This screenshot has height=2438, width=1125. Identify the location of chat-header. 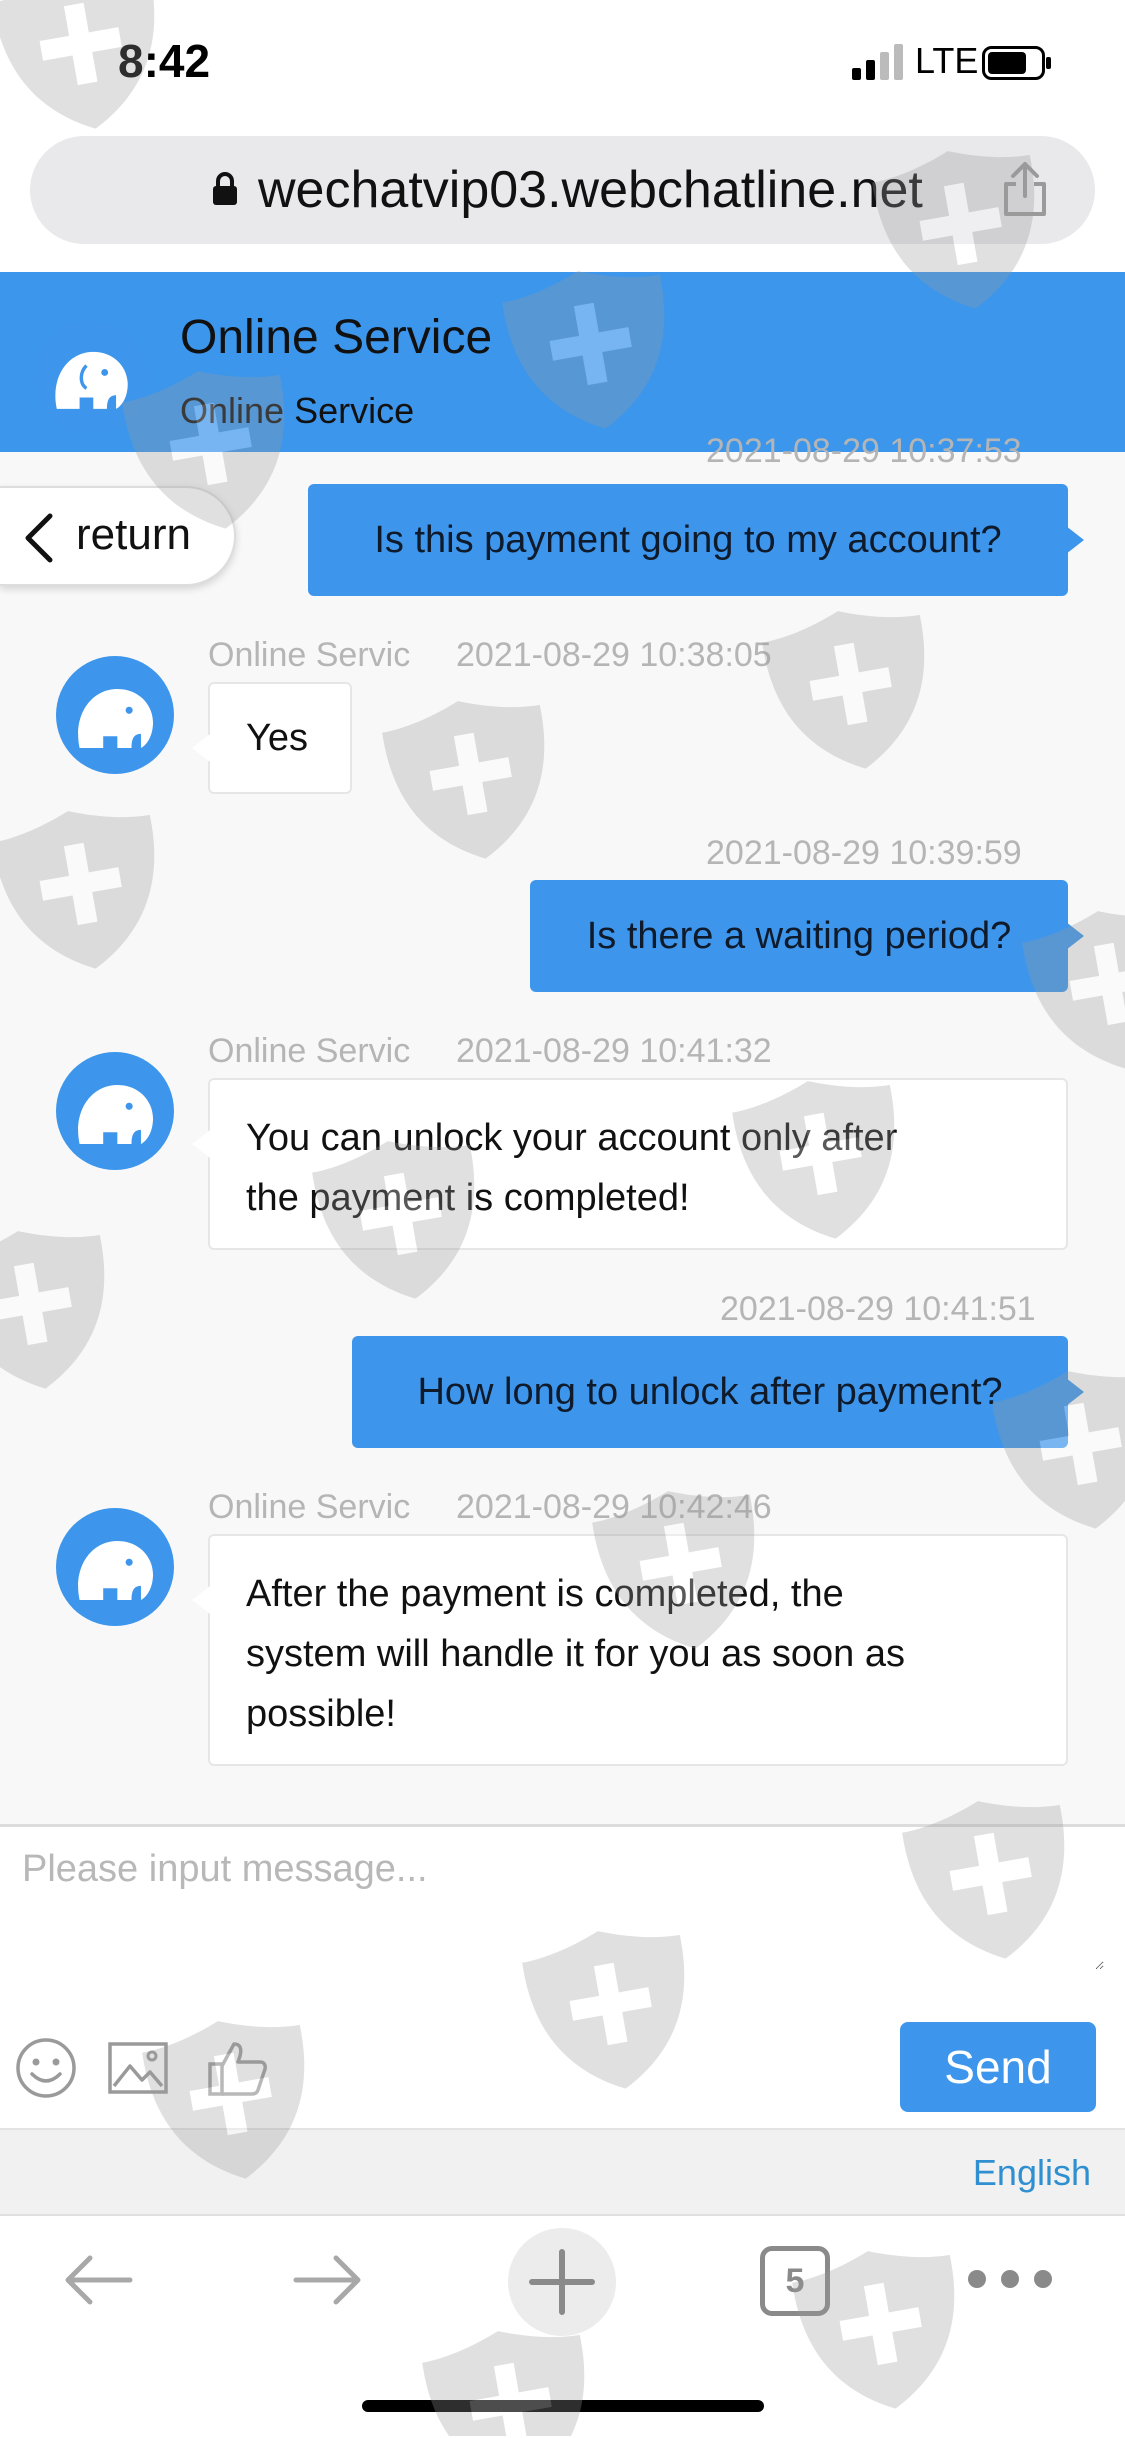
(562, 362).